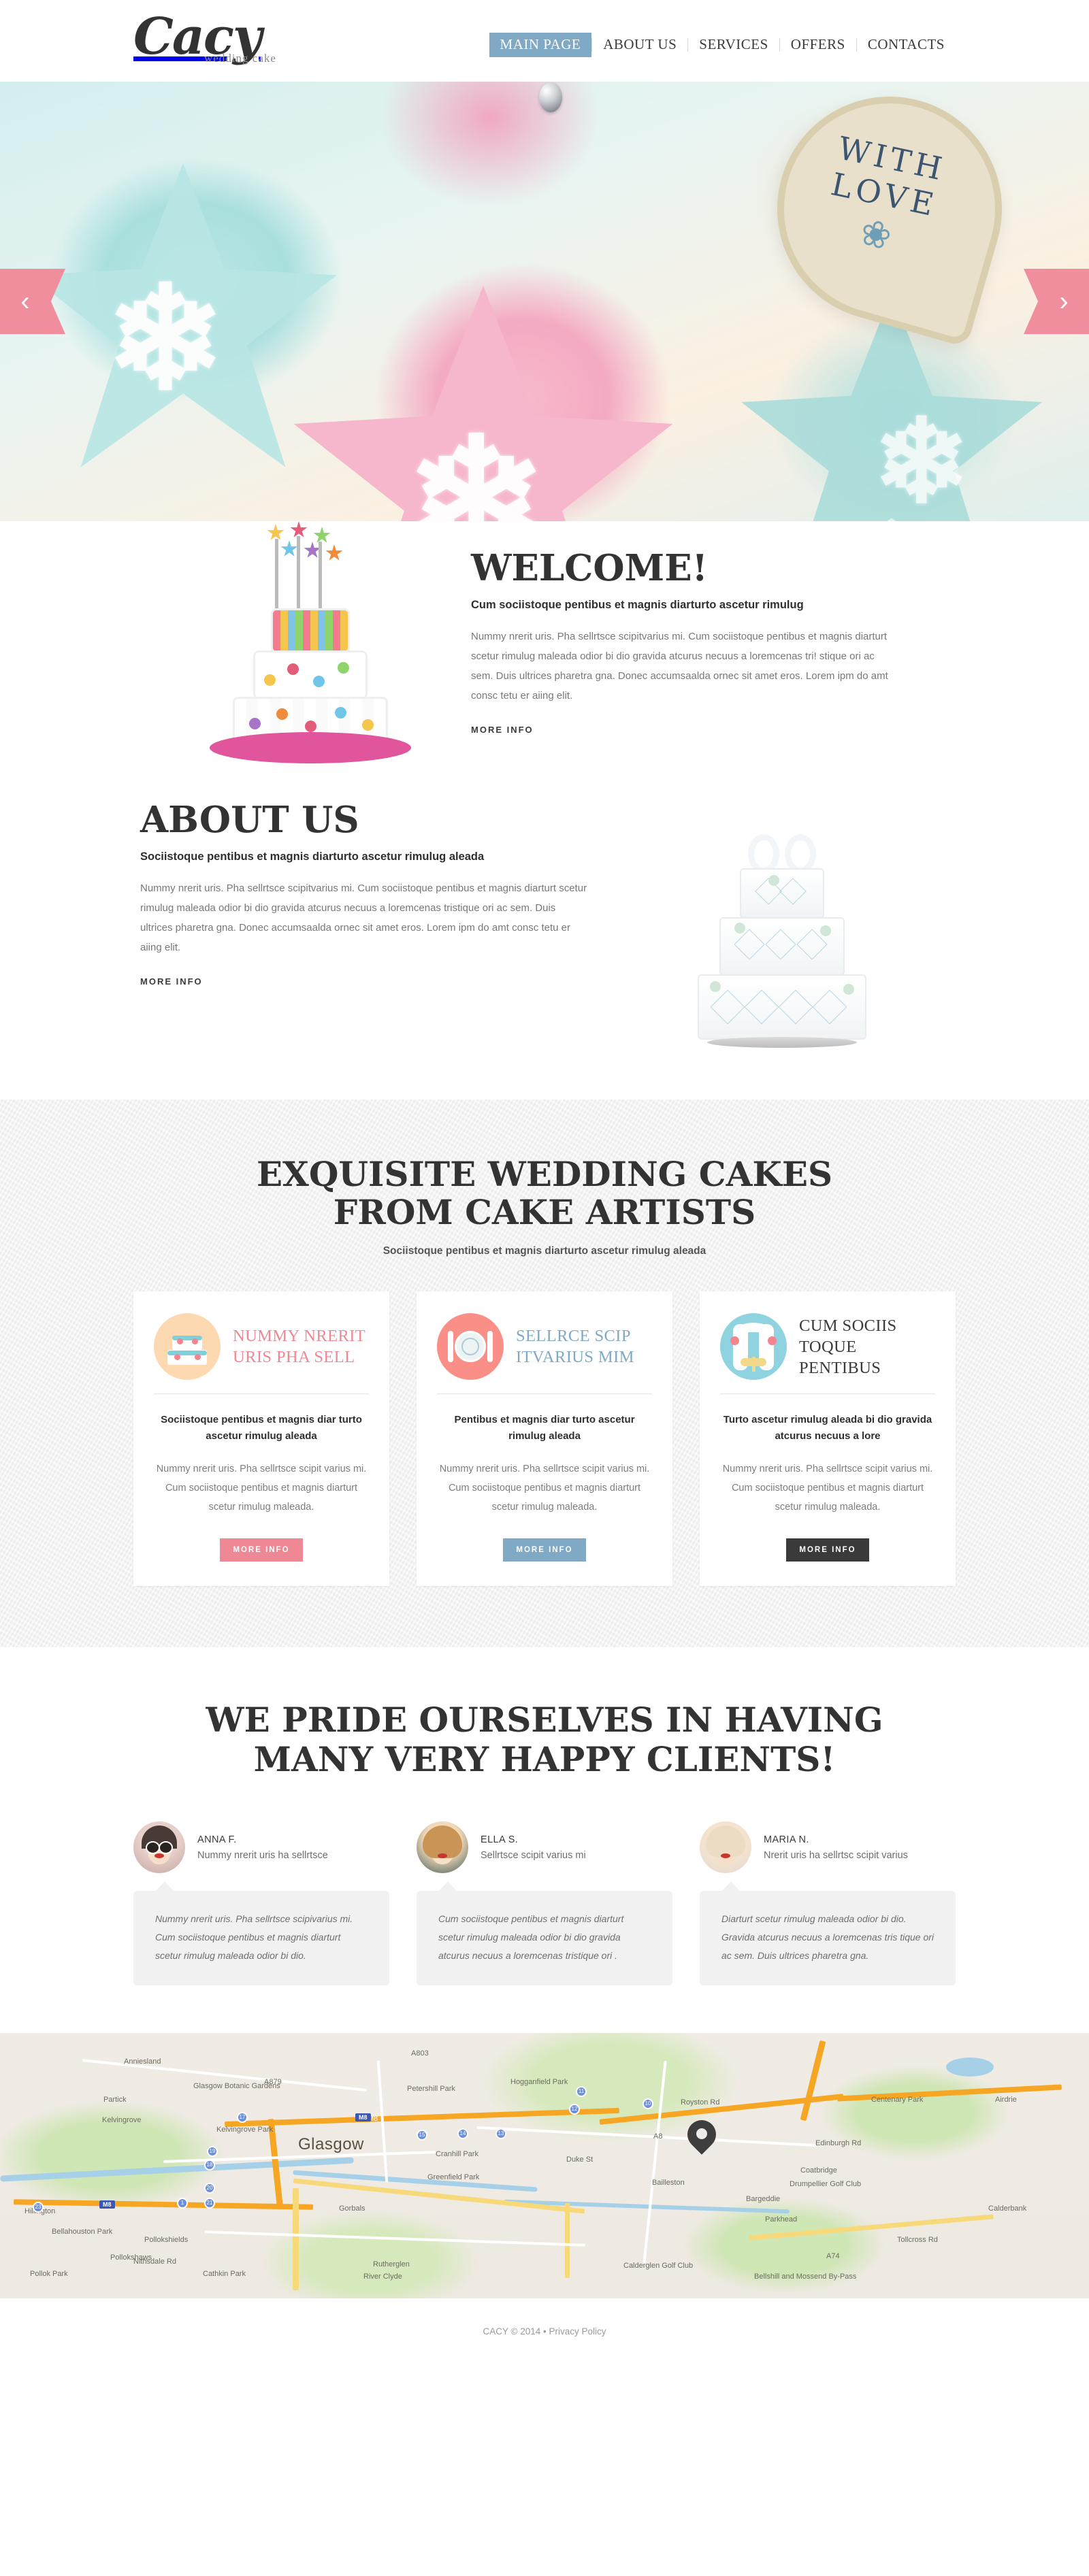 The image size is (1089, 2576). What do you see at coordinates (183, 315) in the screenshot?
I see `cookie-star-teal-left` at bounding box center [183, 315].